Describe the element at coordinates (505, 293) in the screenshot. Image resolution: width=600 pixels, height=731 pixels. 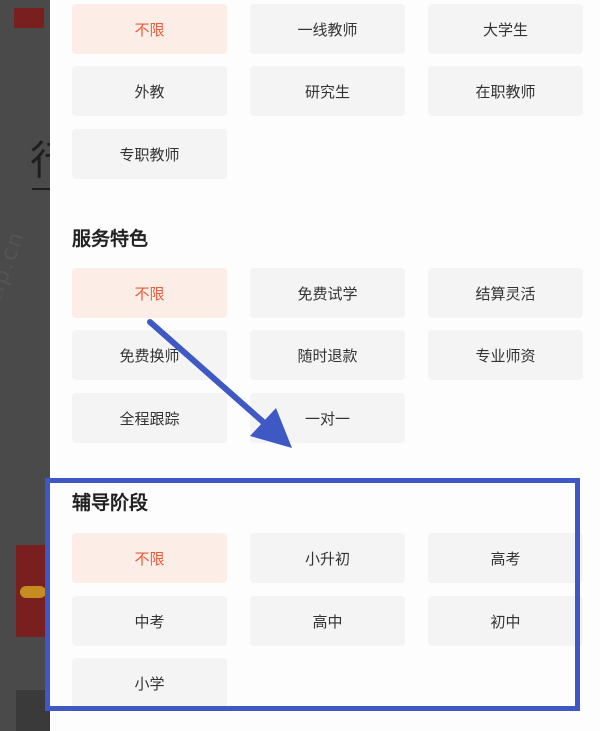
I see `service-feature-option: 结算灵活` at that location.